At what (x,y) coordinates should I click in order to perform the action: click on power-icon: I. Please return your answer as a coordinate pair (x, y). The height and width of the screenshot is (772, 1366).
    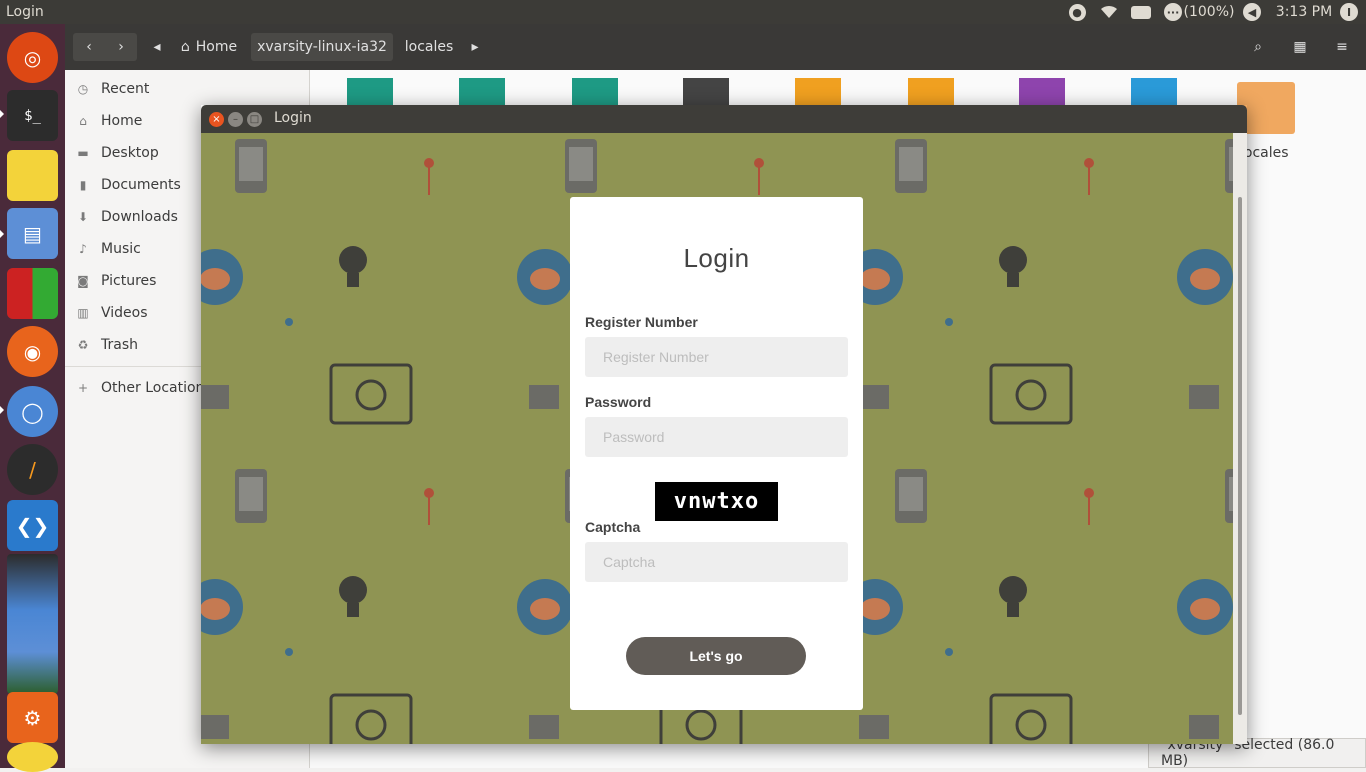
    Looking at the image, I should click on (1349, 12).